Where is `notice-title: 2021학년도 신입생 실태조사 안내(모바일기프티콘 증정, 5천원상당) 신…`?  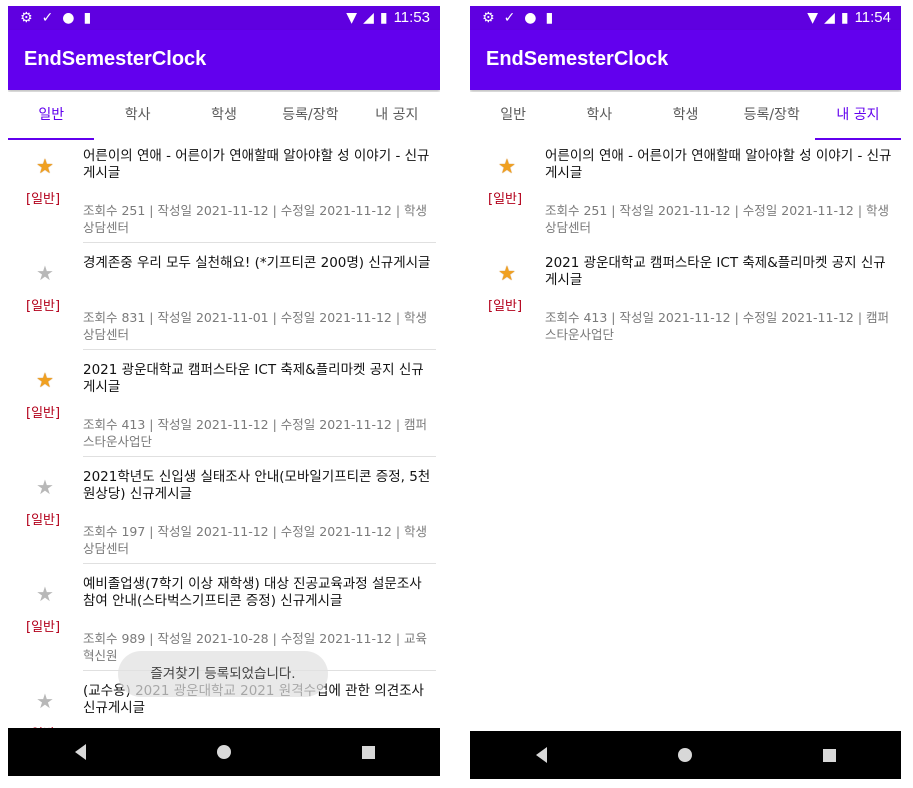 notice-title: 2021학년도 신입생 실태조사 안내(모바일기프티콘 증정, 5천원상당) 신… is located at coordinates (258, 486).